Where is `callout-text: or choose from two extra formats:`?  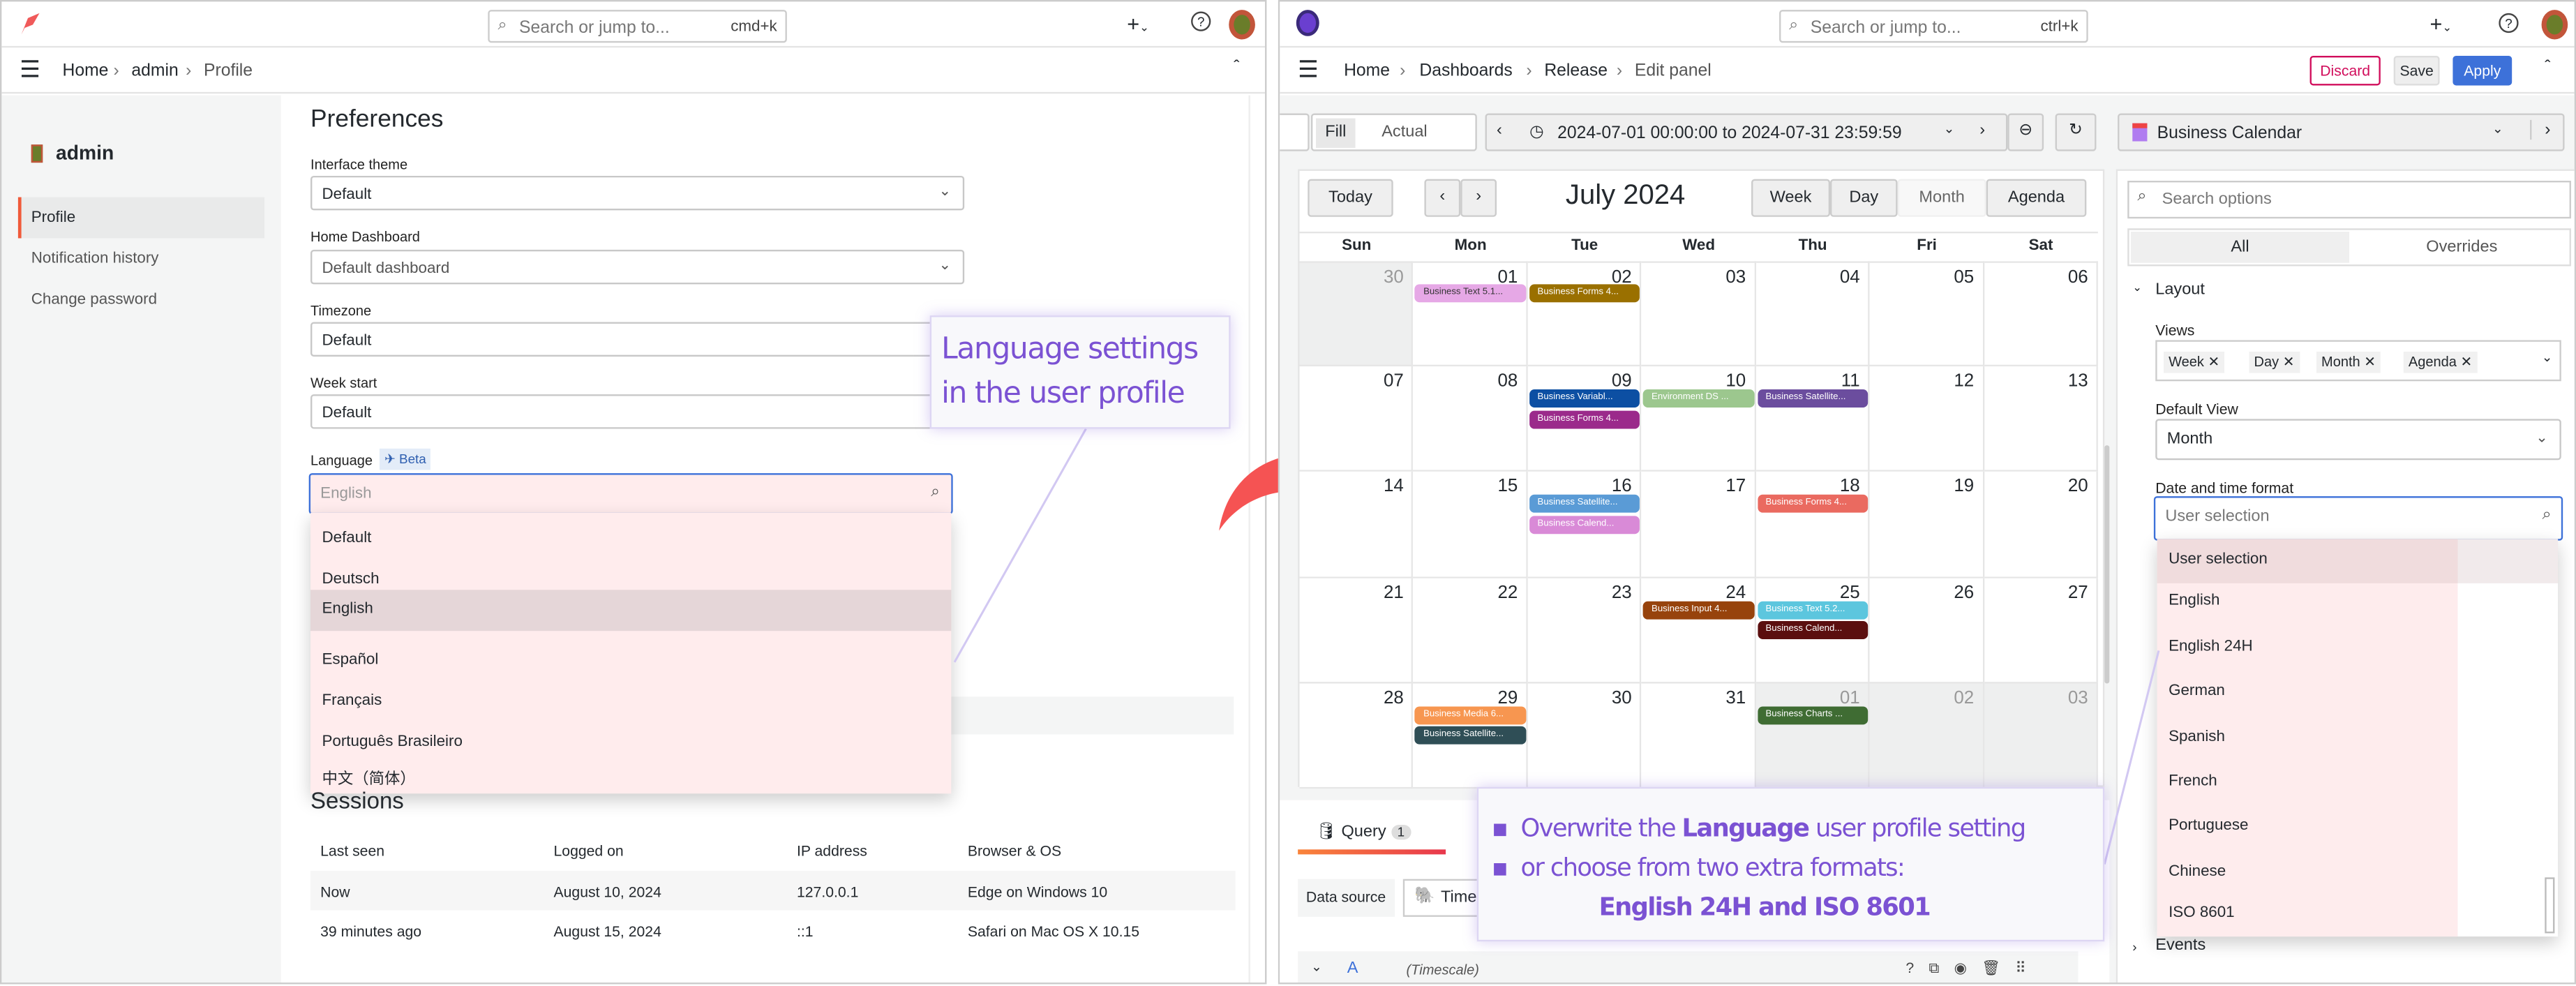
callout-text: or choose from two extra formats: is located at coordinates (1712, 868).